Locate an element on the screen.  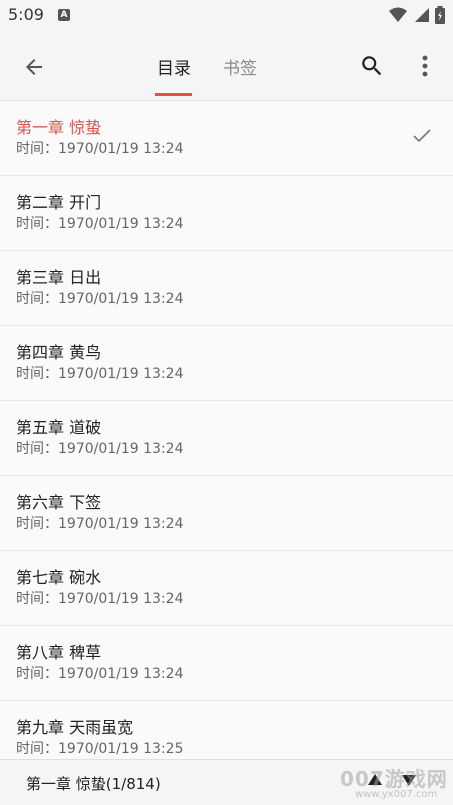
status-bar: 5:09 A is located at coordinates (226, 16).